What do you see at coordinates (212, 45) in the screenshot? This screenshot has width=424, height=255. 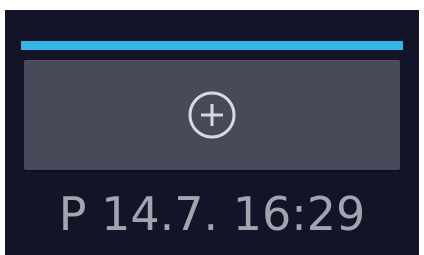 I see `accent-bar` at bounding box center [212, 45].